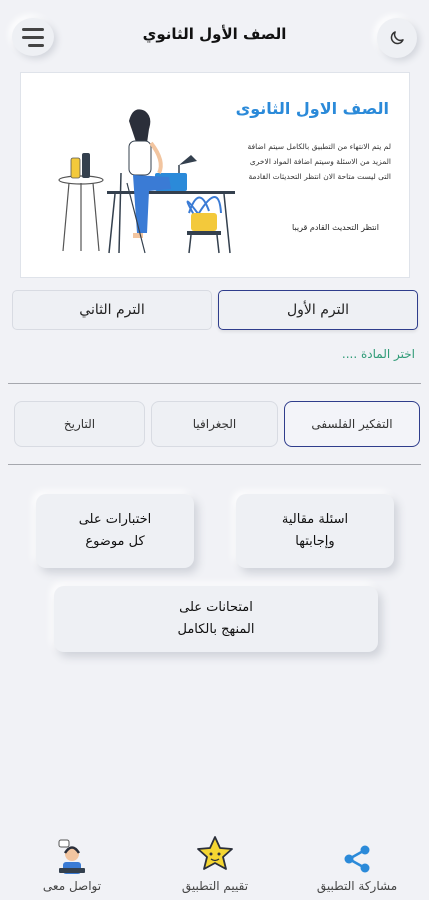 The image size is (429, 900). Describe the element at coordinates (357, 886) in the screenshot. I see `share-label: مشاركة التطبيق` at that location.